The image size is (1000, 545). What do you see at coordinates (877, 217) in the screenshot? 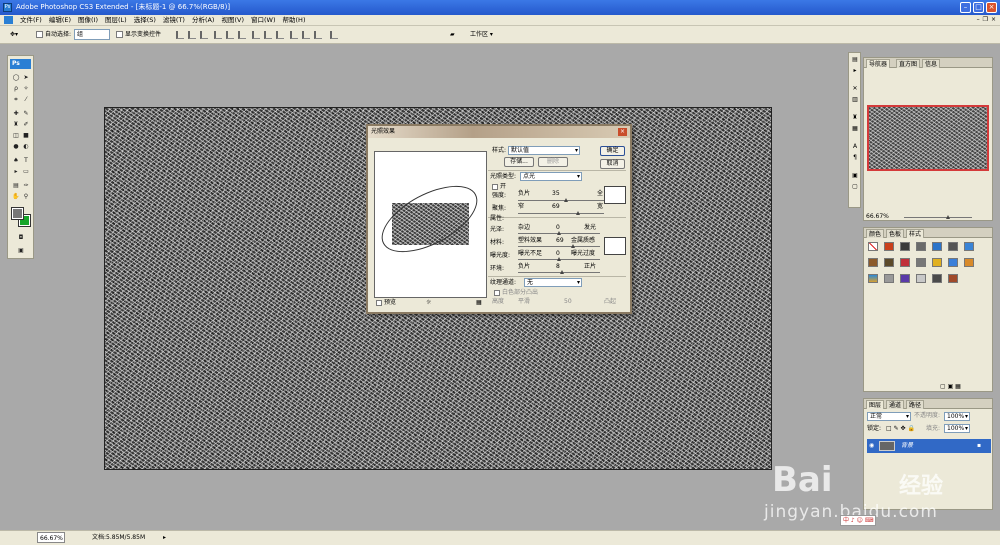
I see `navigator-zoom: 66.67%` at bounding box center [877, 217].